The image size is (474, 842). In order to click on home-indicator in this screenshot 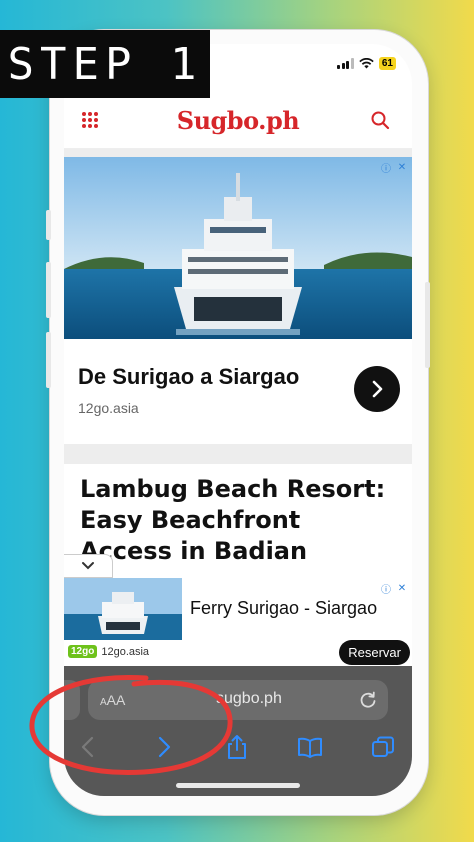, I will do `click(238, 785)`.